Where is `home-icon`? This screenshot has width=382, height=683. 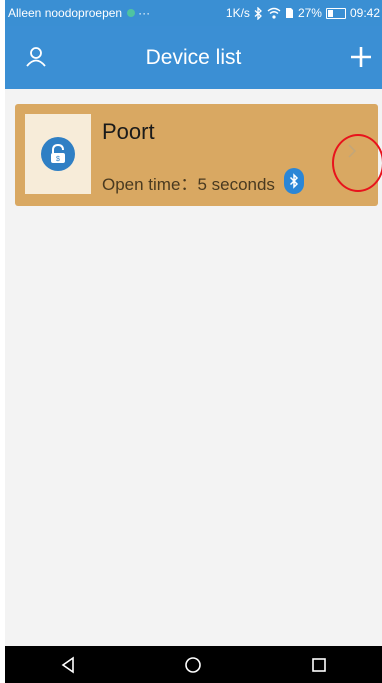
home-icon is located at coordinates (193, 664).